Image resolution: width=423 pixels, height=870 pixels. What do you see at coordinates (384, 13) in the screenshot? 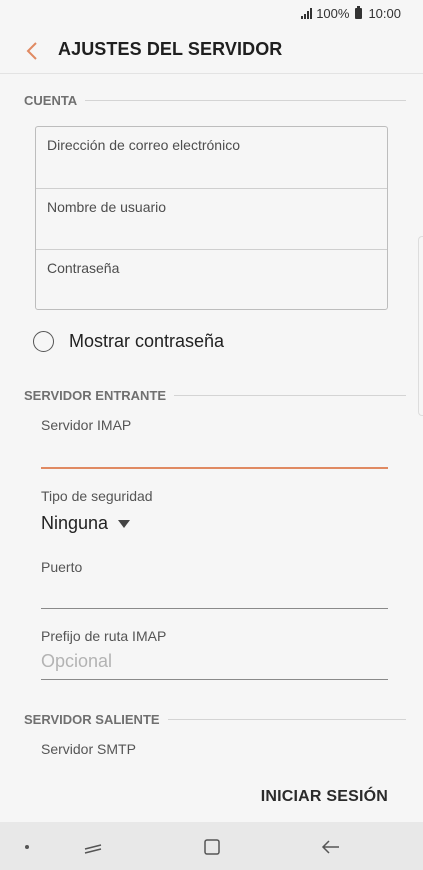
I see `clock: 10:00` at bounding box center [384, 13].